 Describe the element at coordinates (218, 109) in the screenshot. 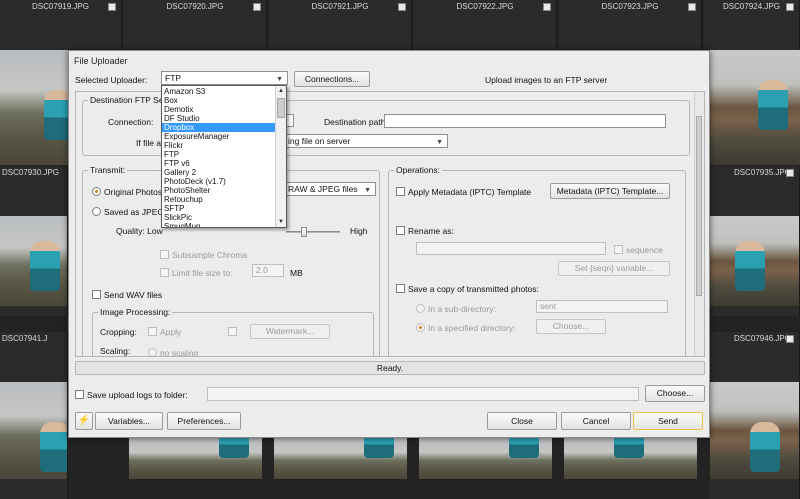

I see `uploader-option: Demotix` at that location.